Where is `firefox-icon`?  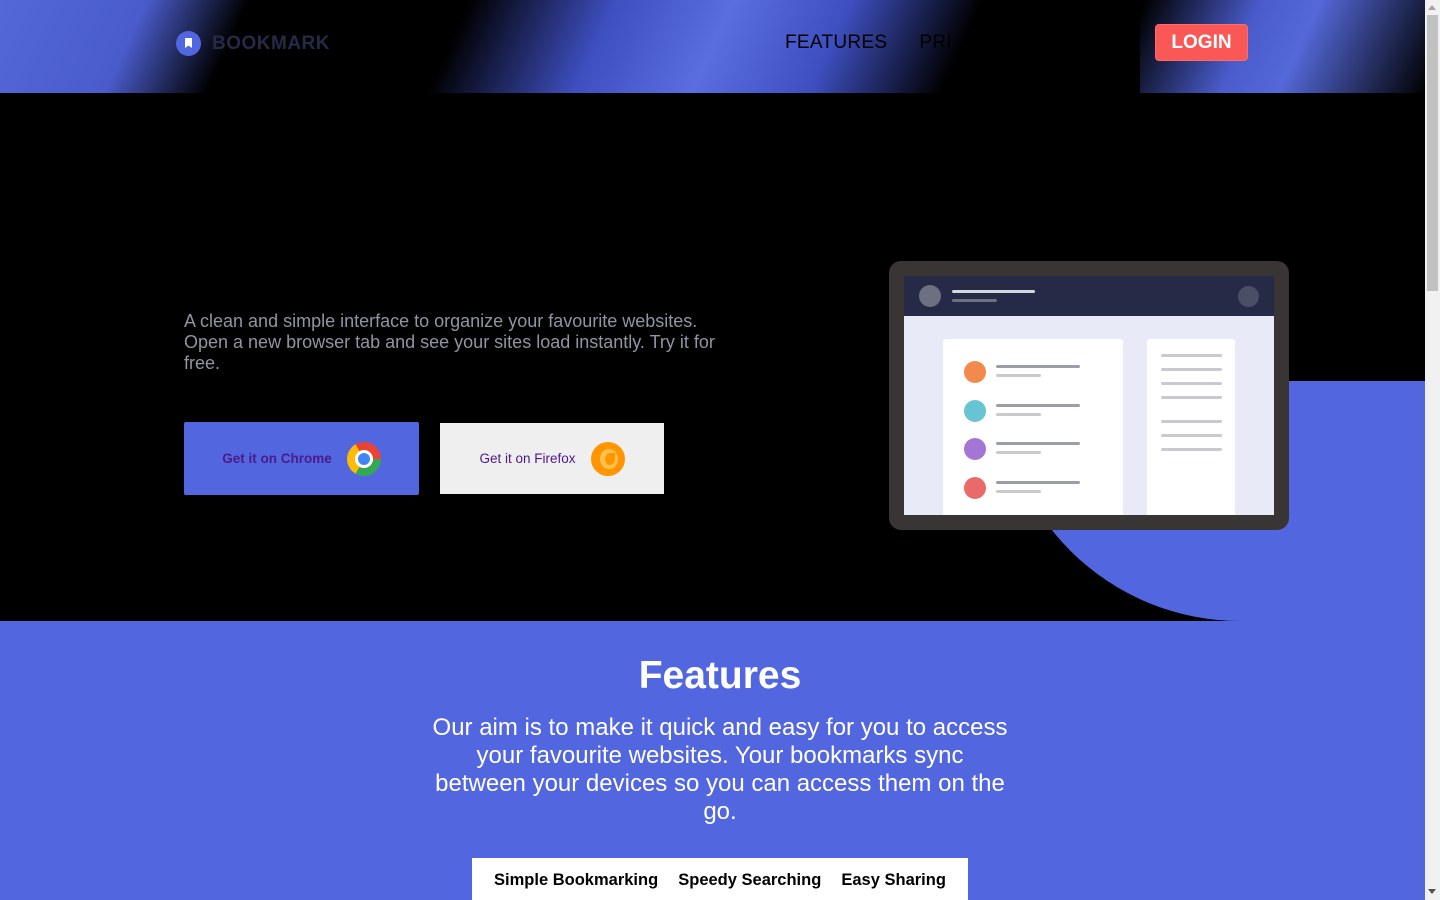 firefox-icon is located at coordinates (607, 458).